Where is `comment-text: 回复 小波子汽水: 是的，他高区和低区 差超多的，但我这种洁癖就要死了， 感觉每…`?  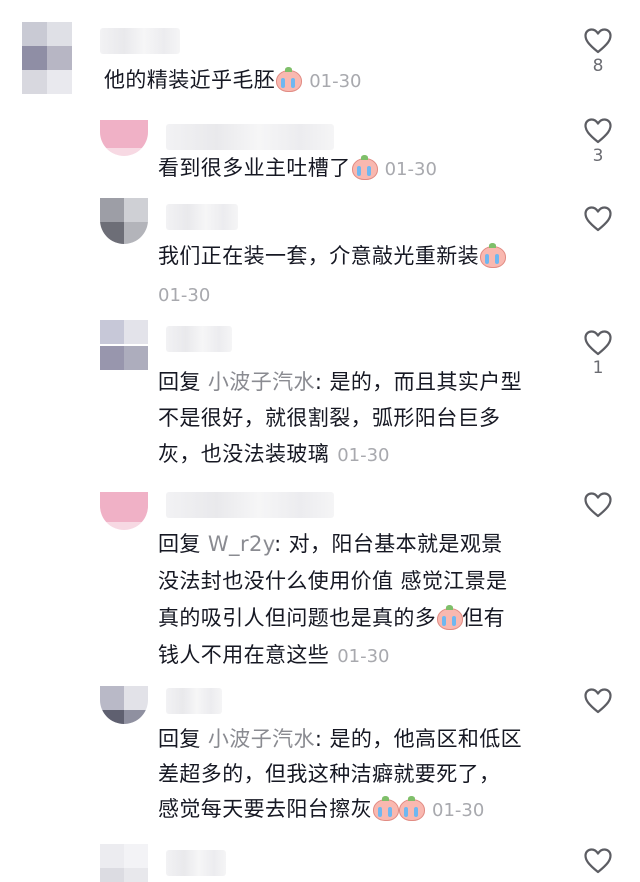
comment-text: 回复 小波子汽水: 是的，他高区和低区 差超多的，但我这种洁癖就要死了， 感觉每… is located at coordinates (340, 774).